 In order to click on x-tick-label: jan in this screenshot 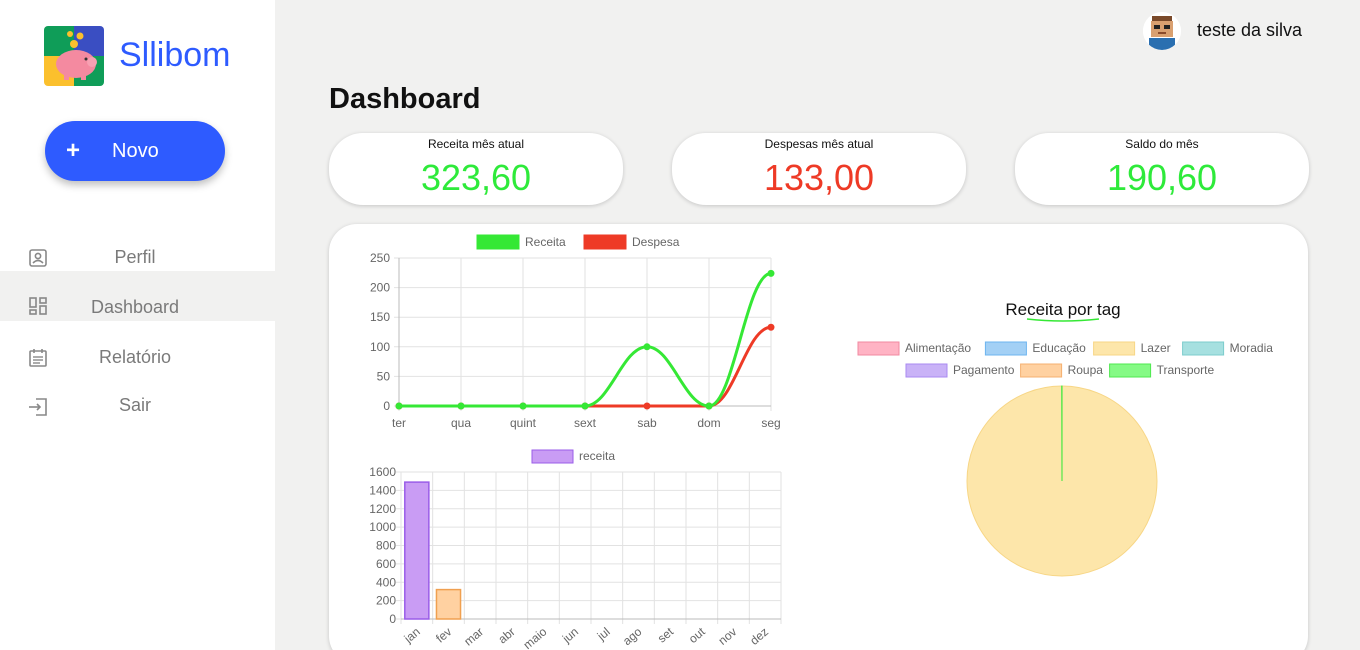, I will do `click(412, 636)`.